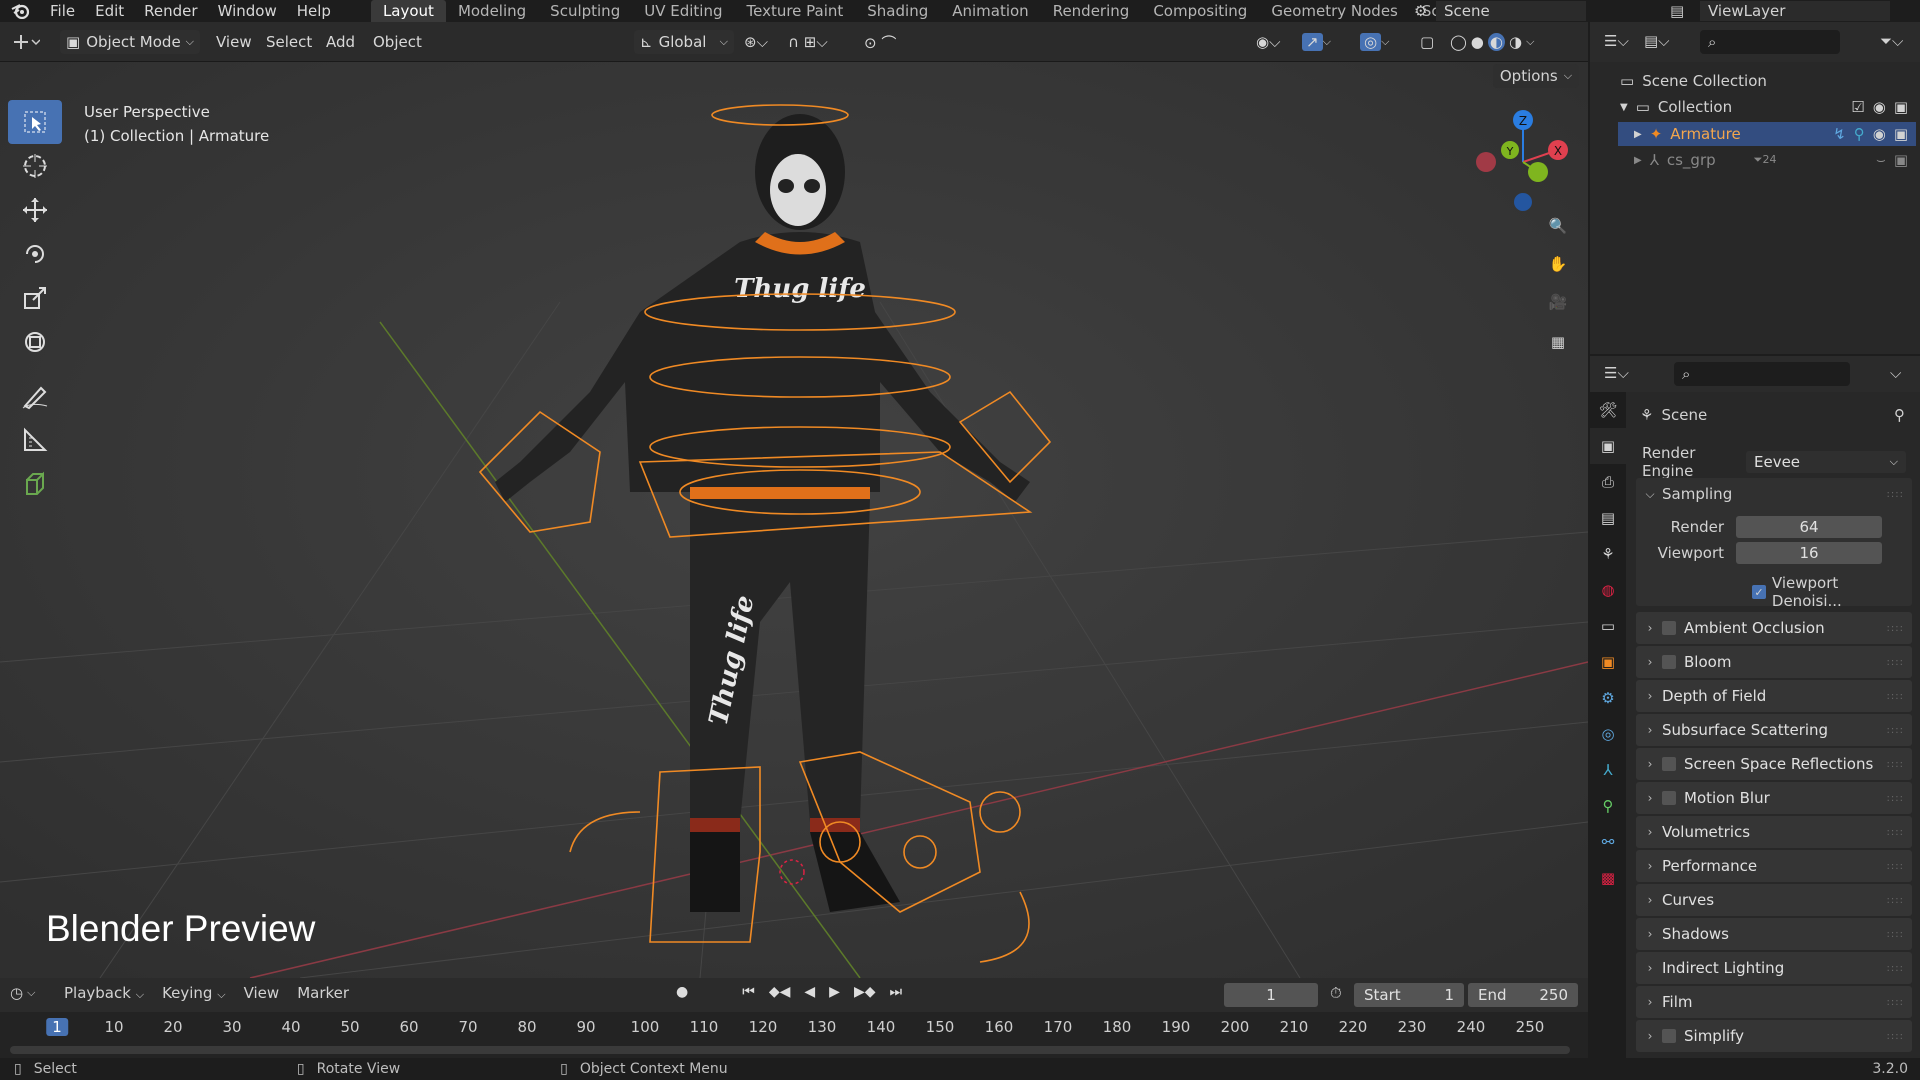  What do you see at coordinates (1608, 554) in the screenshot?
I see `scene-tab-icon: ⚘` at bounding box center [1608, 554].